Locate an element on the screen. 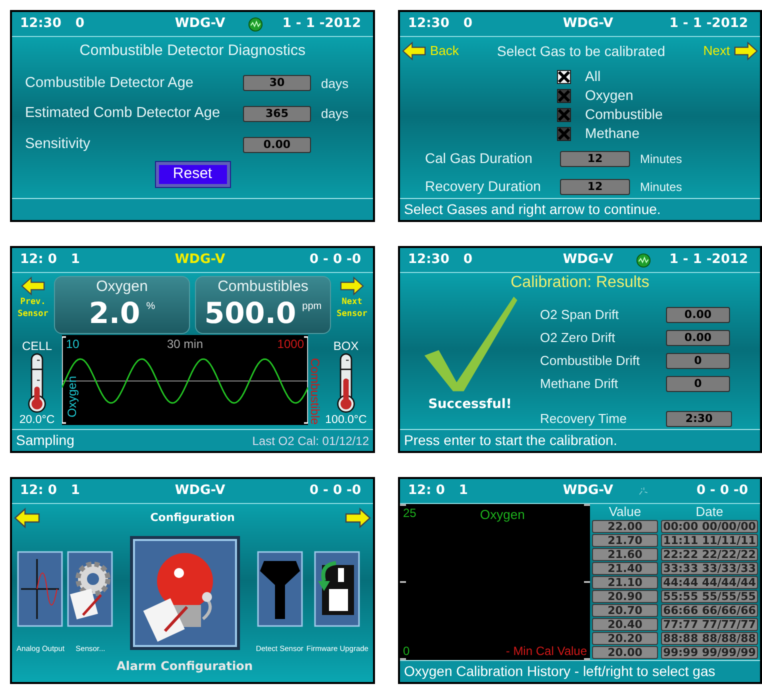 This screenshot has width=762, height=691. table-cell: 22:22 22/22/22 is located at coordinates (709, 554).